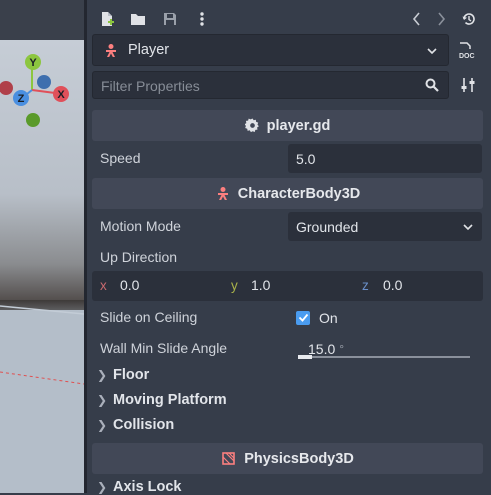 The image size is (491, 495). I want to click on up-direction-z-axis: z, so click(365, 285).